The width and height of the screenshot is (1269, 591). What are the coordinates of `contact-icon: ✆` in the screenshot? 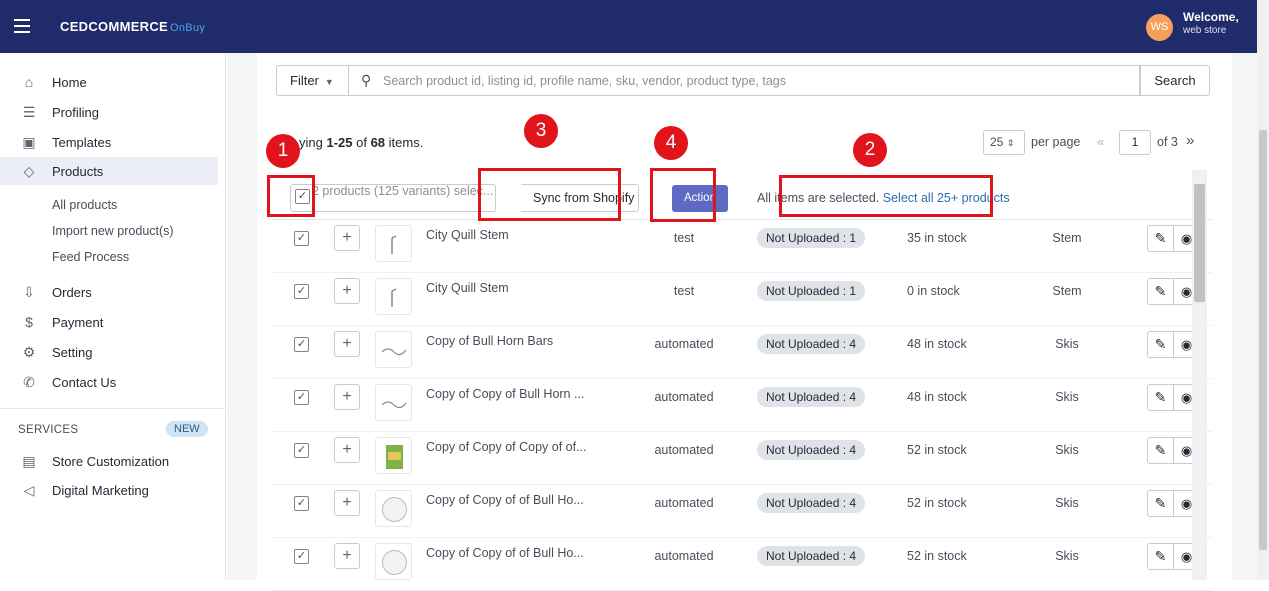 It's located at (29, 382).